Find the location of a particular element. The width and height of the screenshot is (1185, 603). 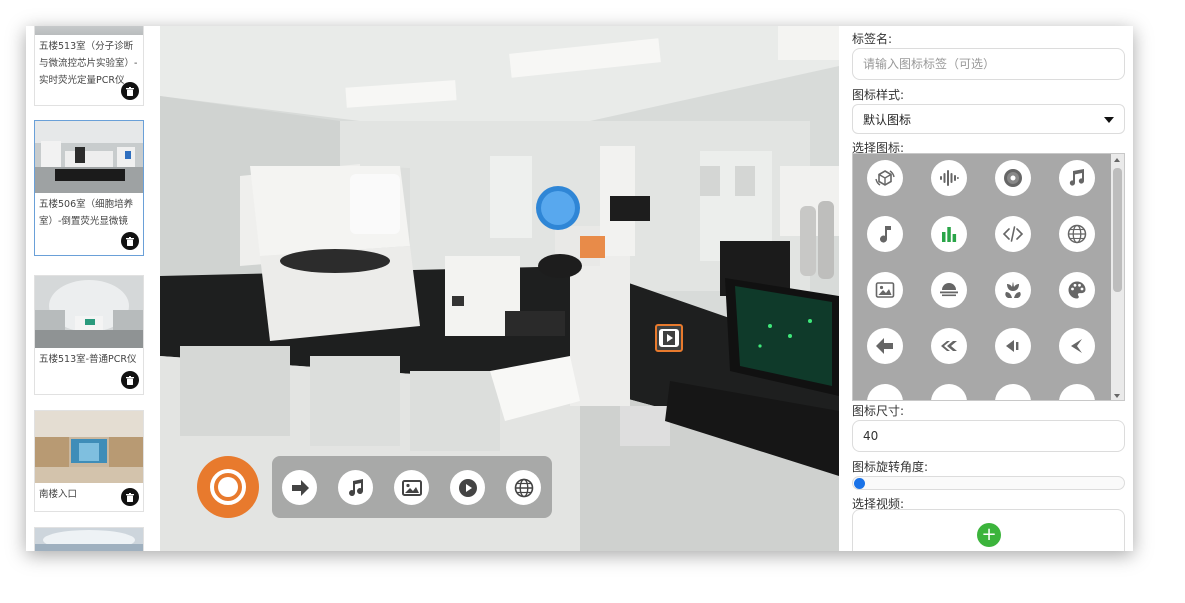

rewind-icon is located at coordinates (1013, 346).